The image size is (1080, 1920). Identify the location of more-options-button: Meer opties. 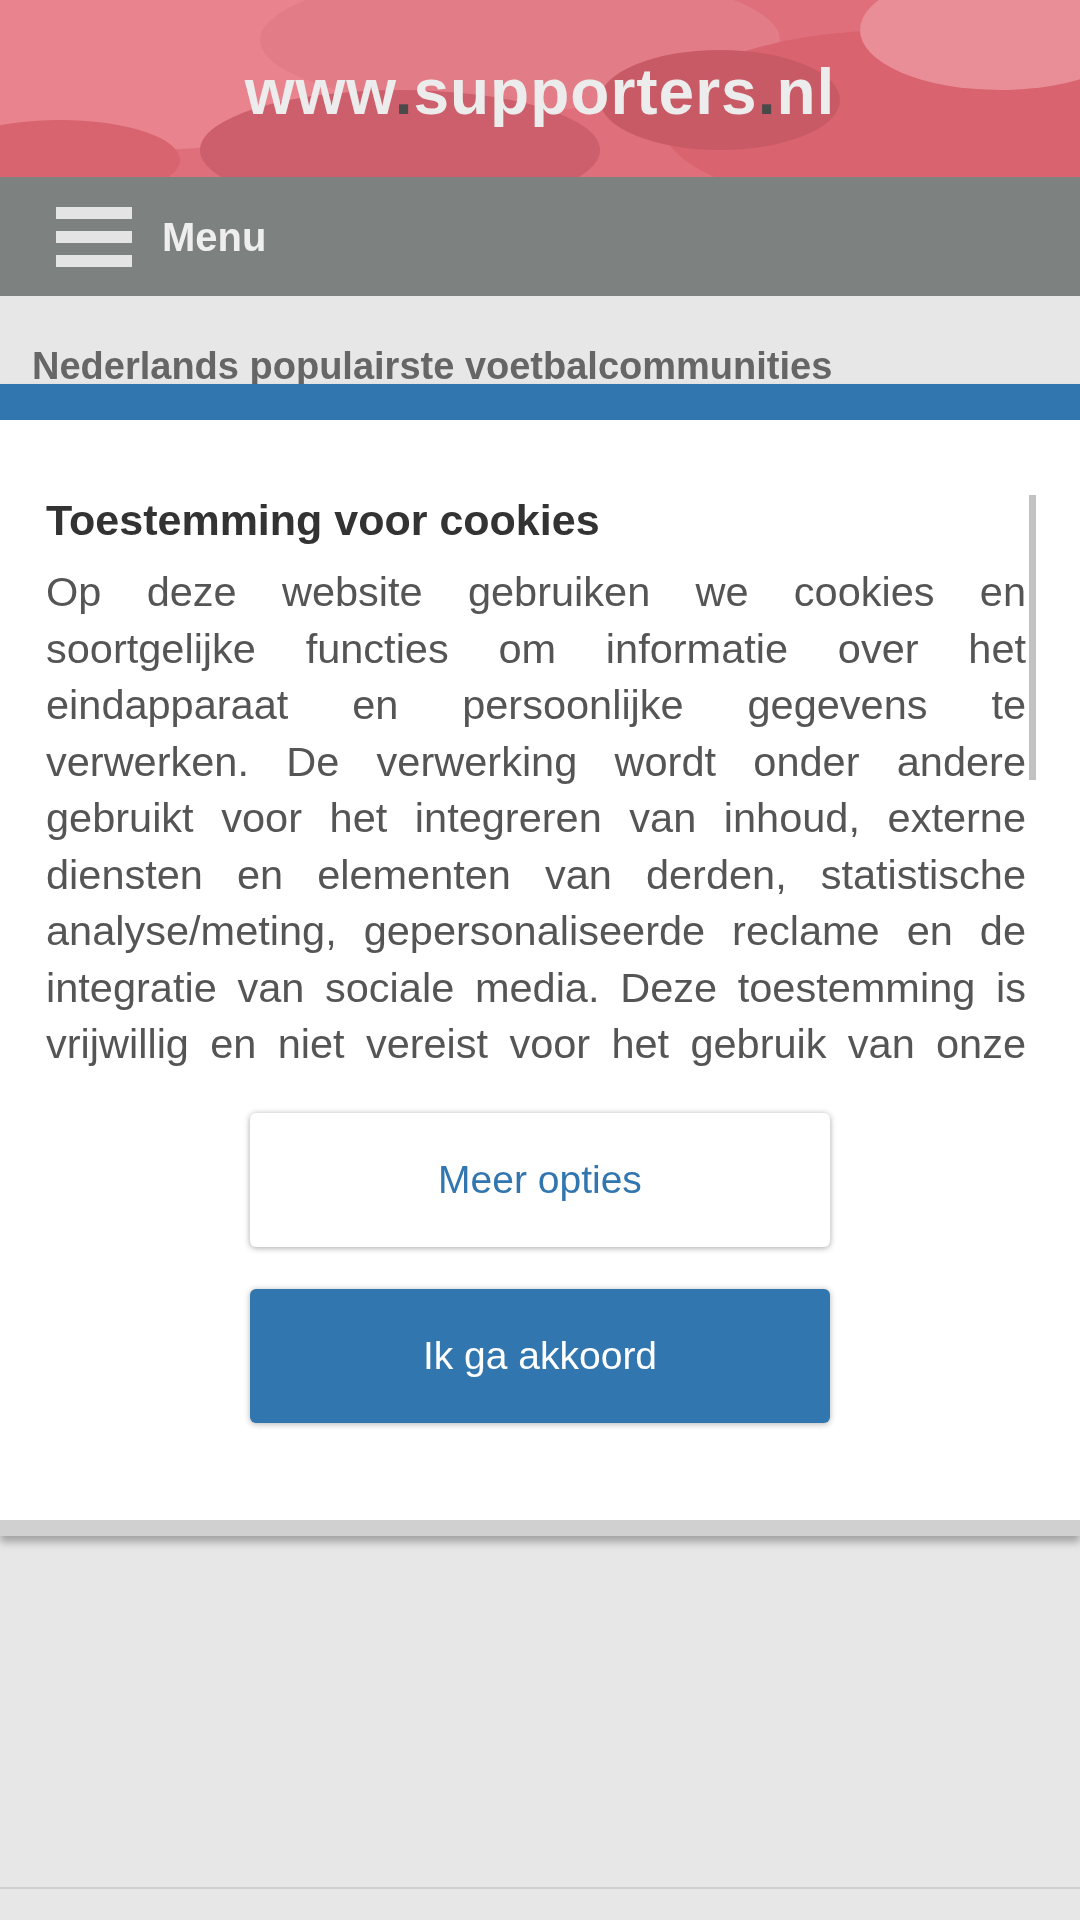
(540, 1180).